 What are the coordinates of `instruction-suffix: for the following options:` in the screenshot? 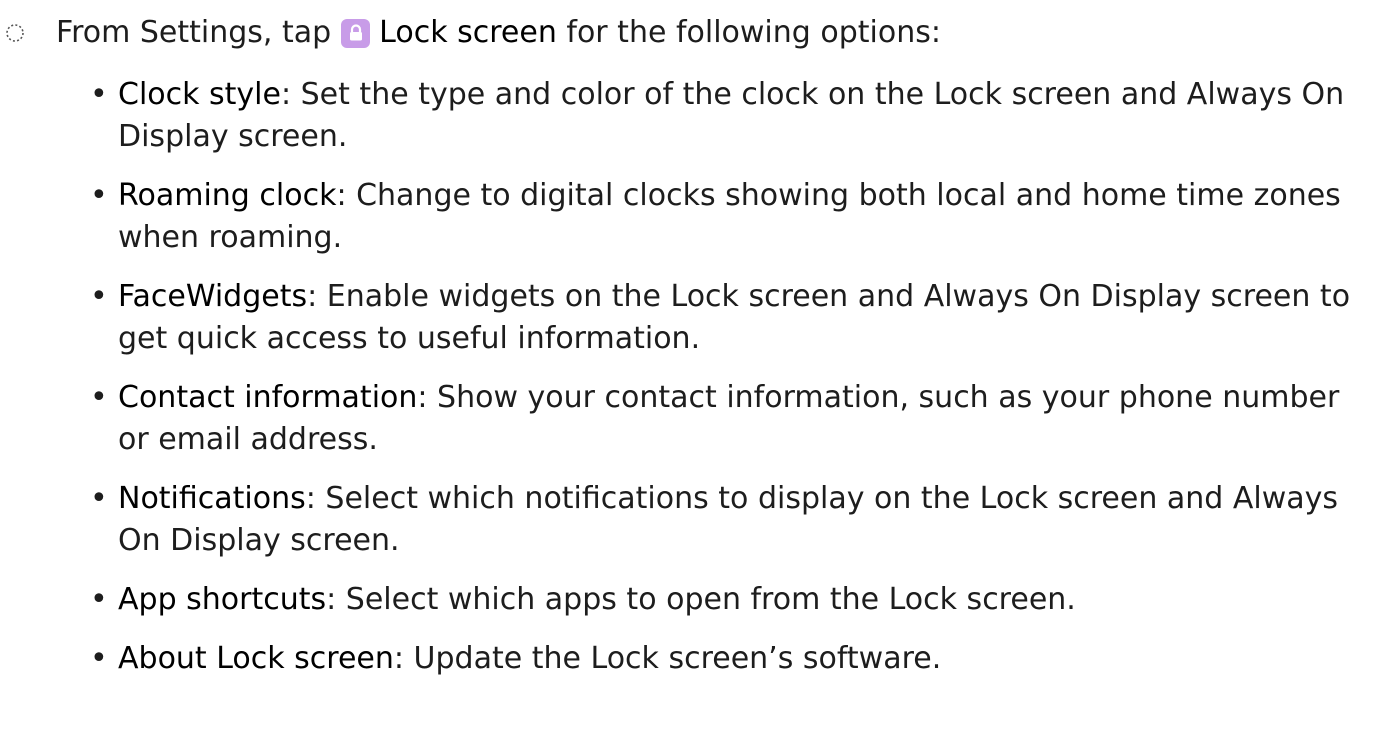 It's located at (753, 32).